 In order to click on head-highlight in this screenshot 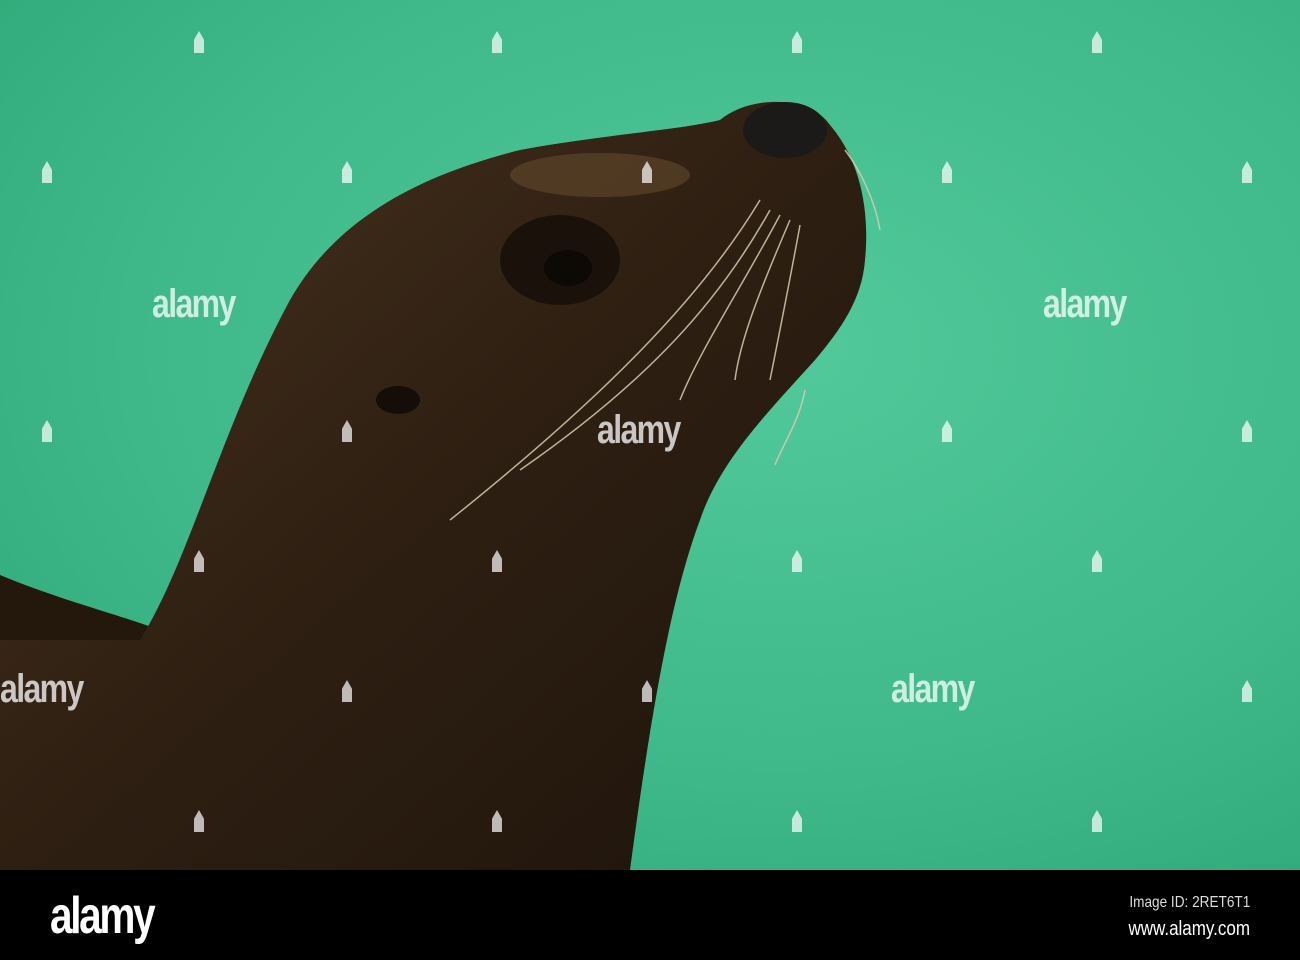, I will do `click(600, 175)`.